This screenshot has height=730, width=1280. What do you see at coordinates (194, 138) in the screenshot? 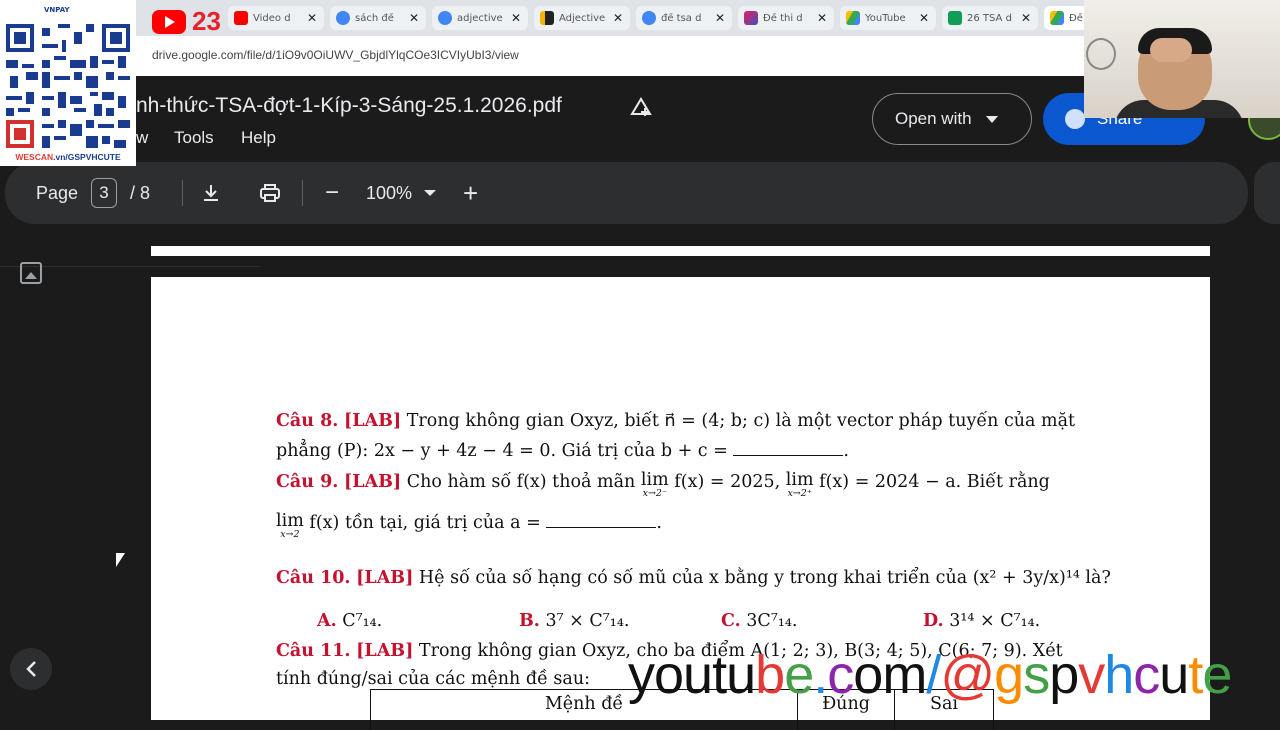
I see `menu-tools: Tools` at bounding box center [194, 138].